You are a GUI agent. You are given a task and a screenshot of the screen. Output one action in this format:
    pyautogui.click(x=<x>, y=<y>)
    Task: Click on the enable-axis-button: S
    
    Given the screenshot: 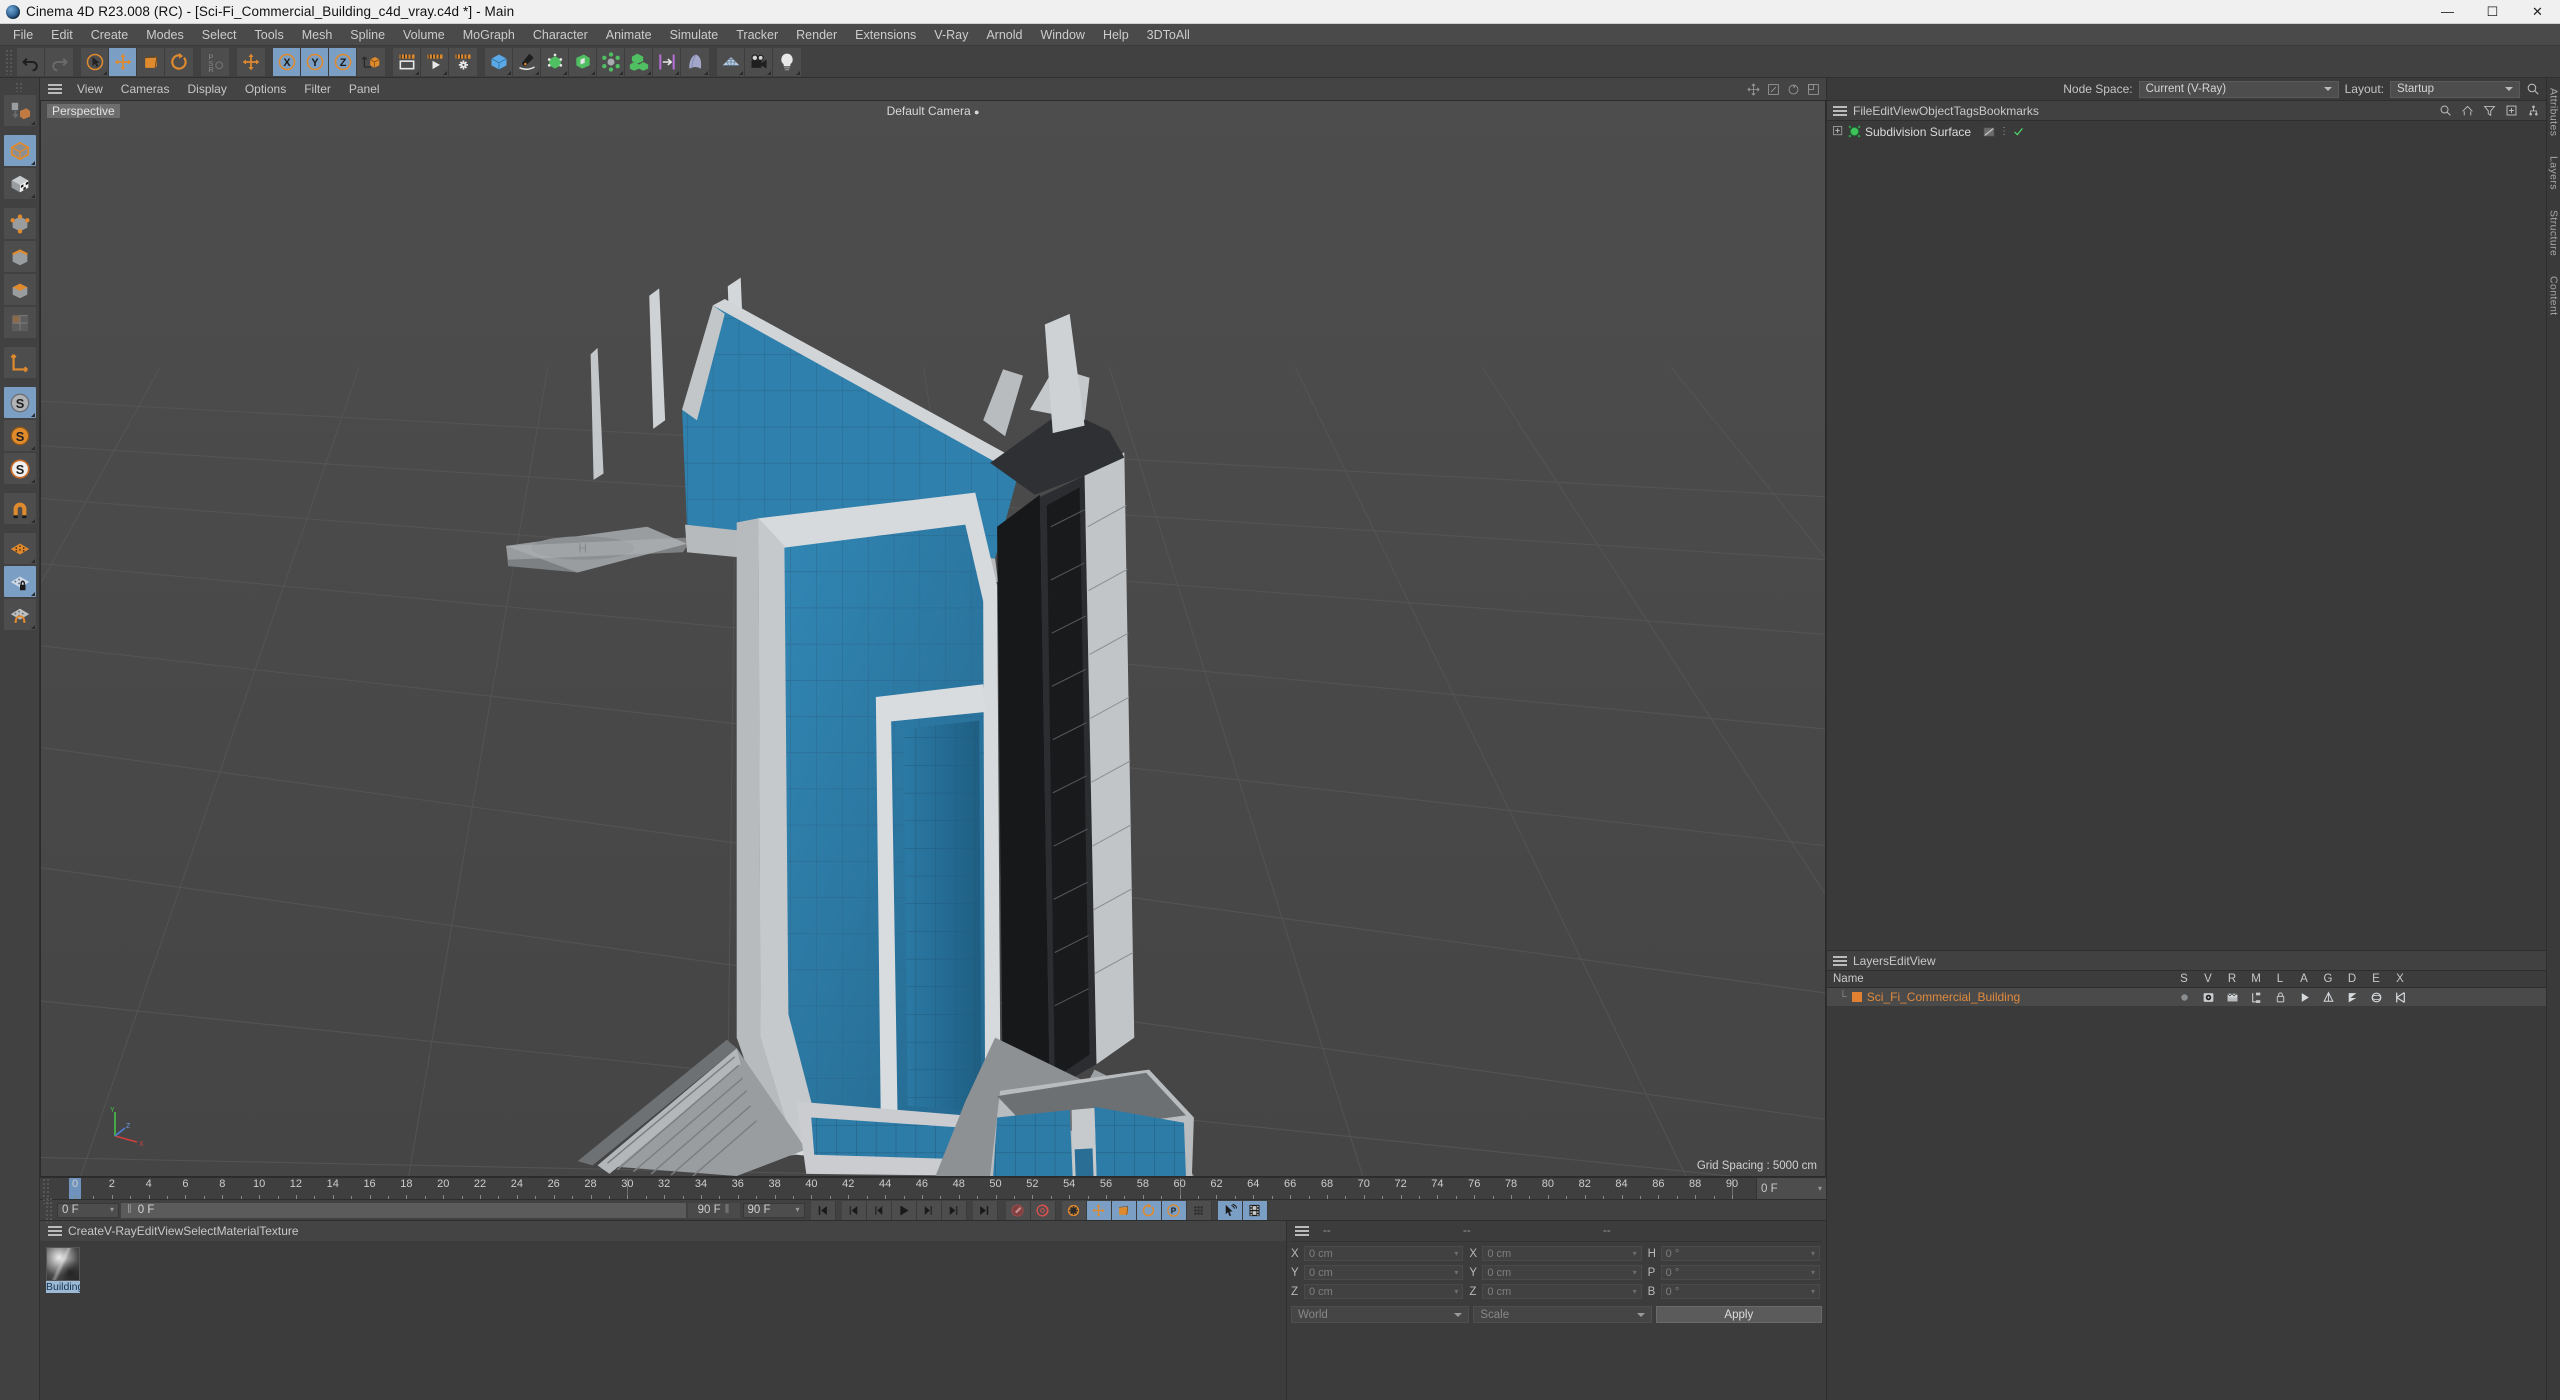 What is the action you would take?
    pyautogui.click(x=19, y=402)
    